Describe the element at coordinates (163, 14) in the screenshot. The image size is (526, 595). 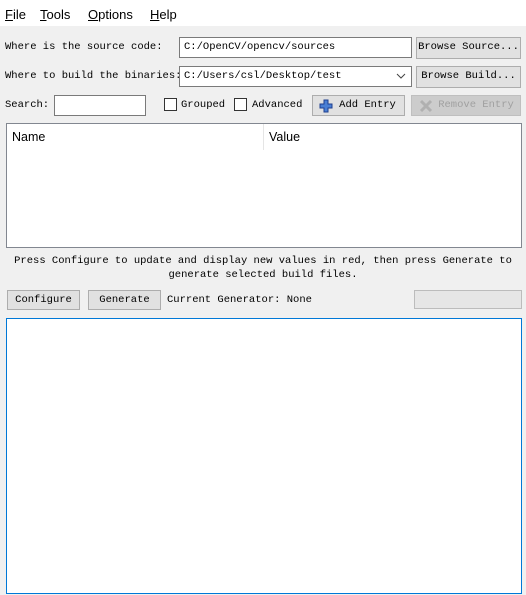
I see `menu-help: Help` at that location.